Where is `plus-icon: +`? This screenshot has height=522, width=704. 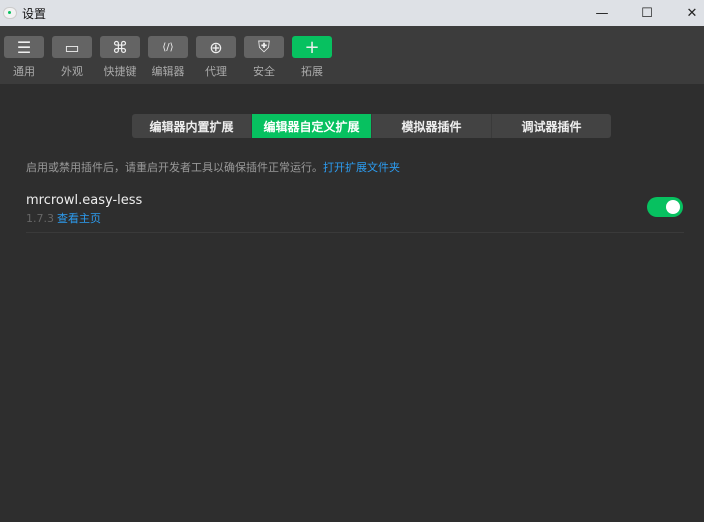 plus-icon: + is located at coordinates (312, 47).